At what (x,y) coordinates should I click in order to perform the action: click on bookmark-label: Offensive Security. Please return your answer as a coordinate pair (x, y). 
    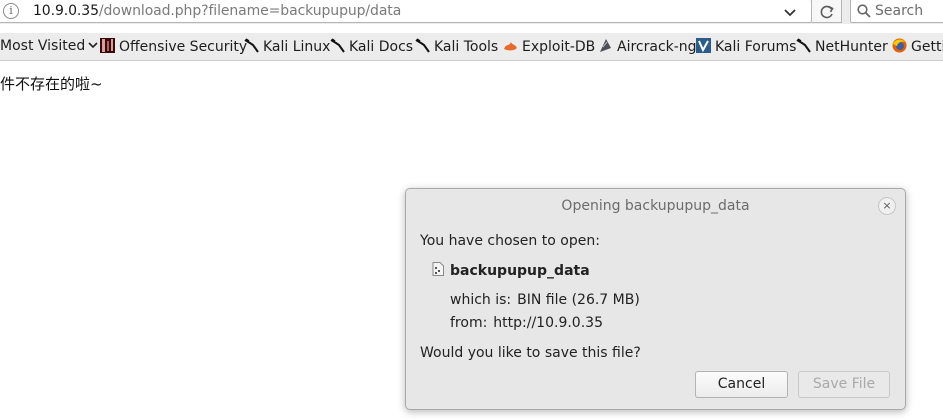
    Looking at the image, I should click on (183, 47).